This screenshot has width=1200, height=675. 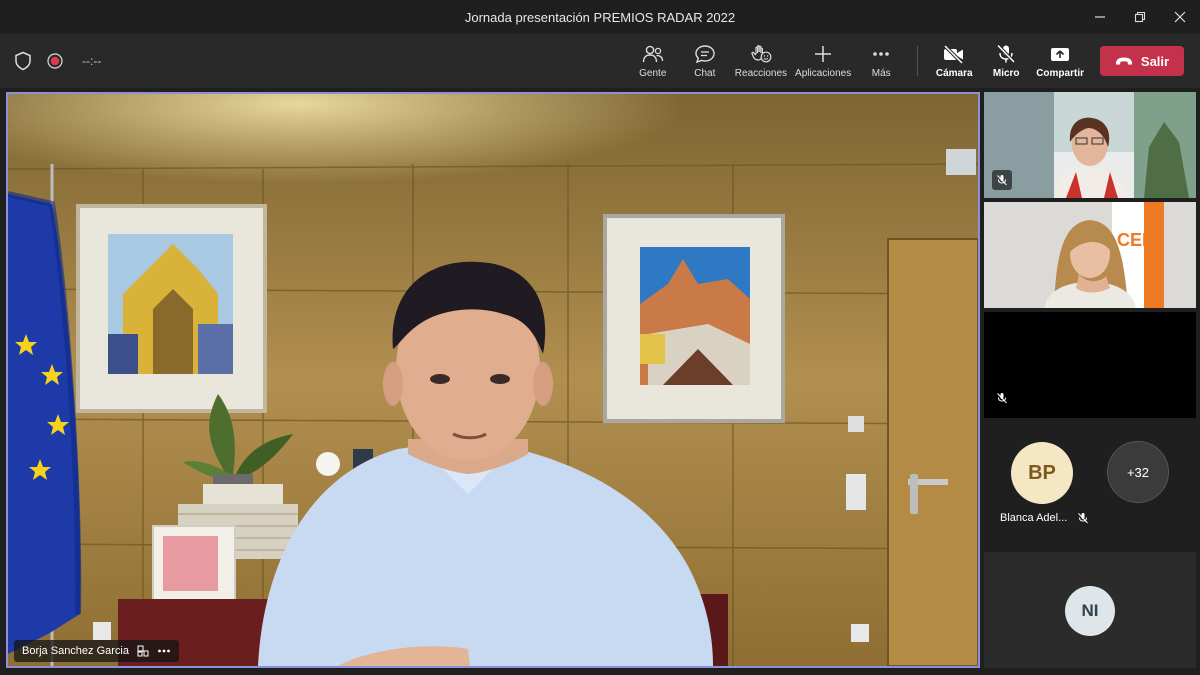 What do you see at coordinates (75, 651) in the screenshot?
I see `speaker-name: Borja Sanchez Garcia` at bounding box center [75, 651].